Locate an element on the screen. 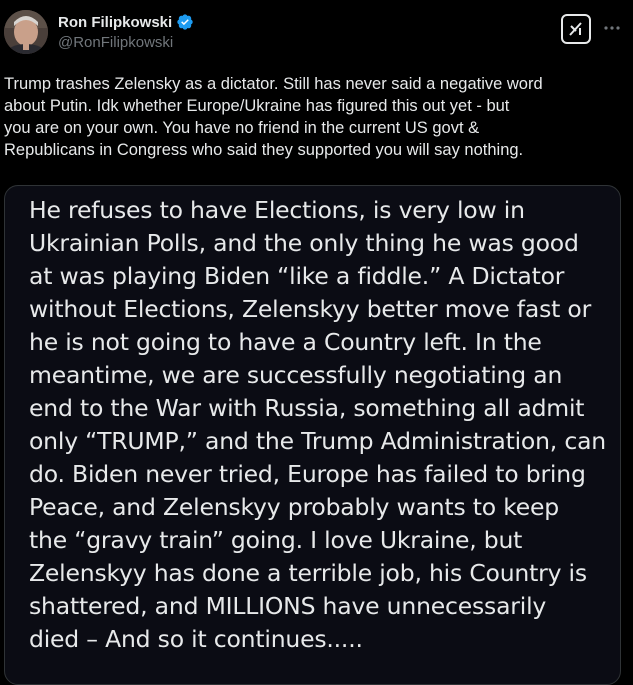 This screenshot has height=685, width=633. verified-badge-icon is located at coordinates (185, 22).